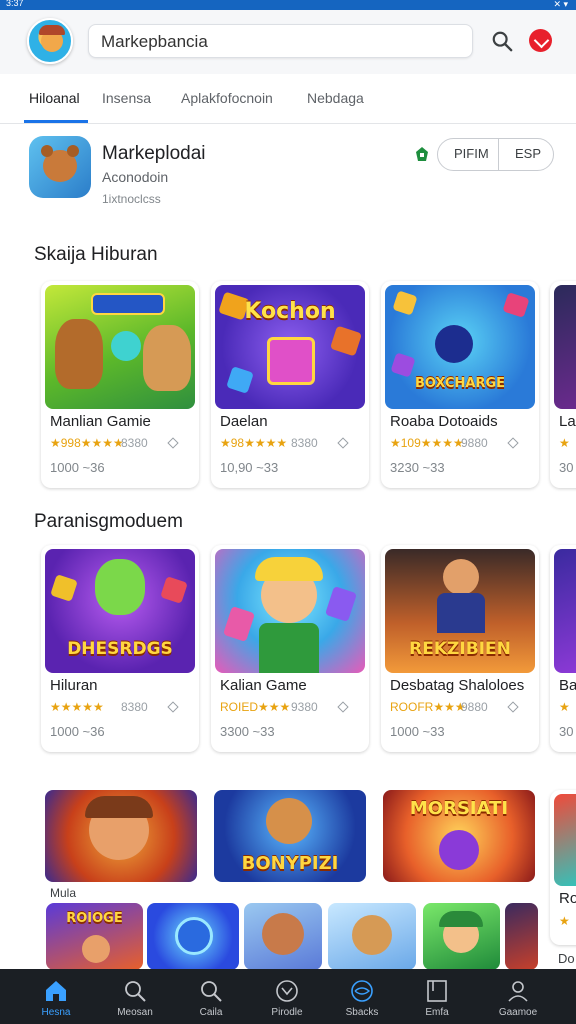 The image size is (576, 1024). What do you see at coordinates (563, 648) in the screenshot?
I see `app-card-partial: Ba ★ 30` at bounding box center [563, 648].